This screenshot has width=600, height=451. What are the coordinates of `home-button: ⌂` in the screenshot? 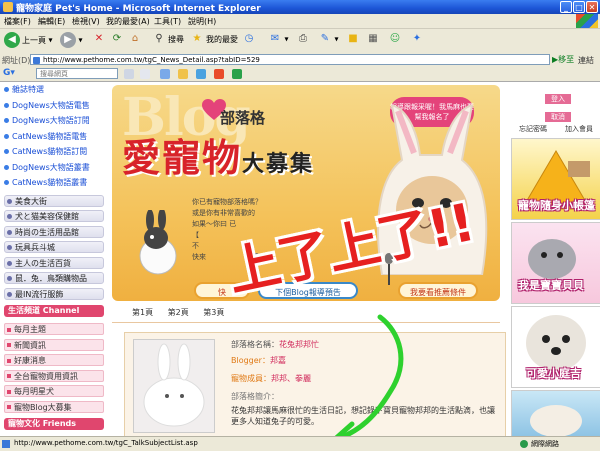 It's located at (135, 41).